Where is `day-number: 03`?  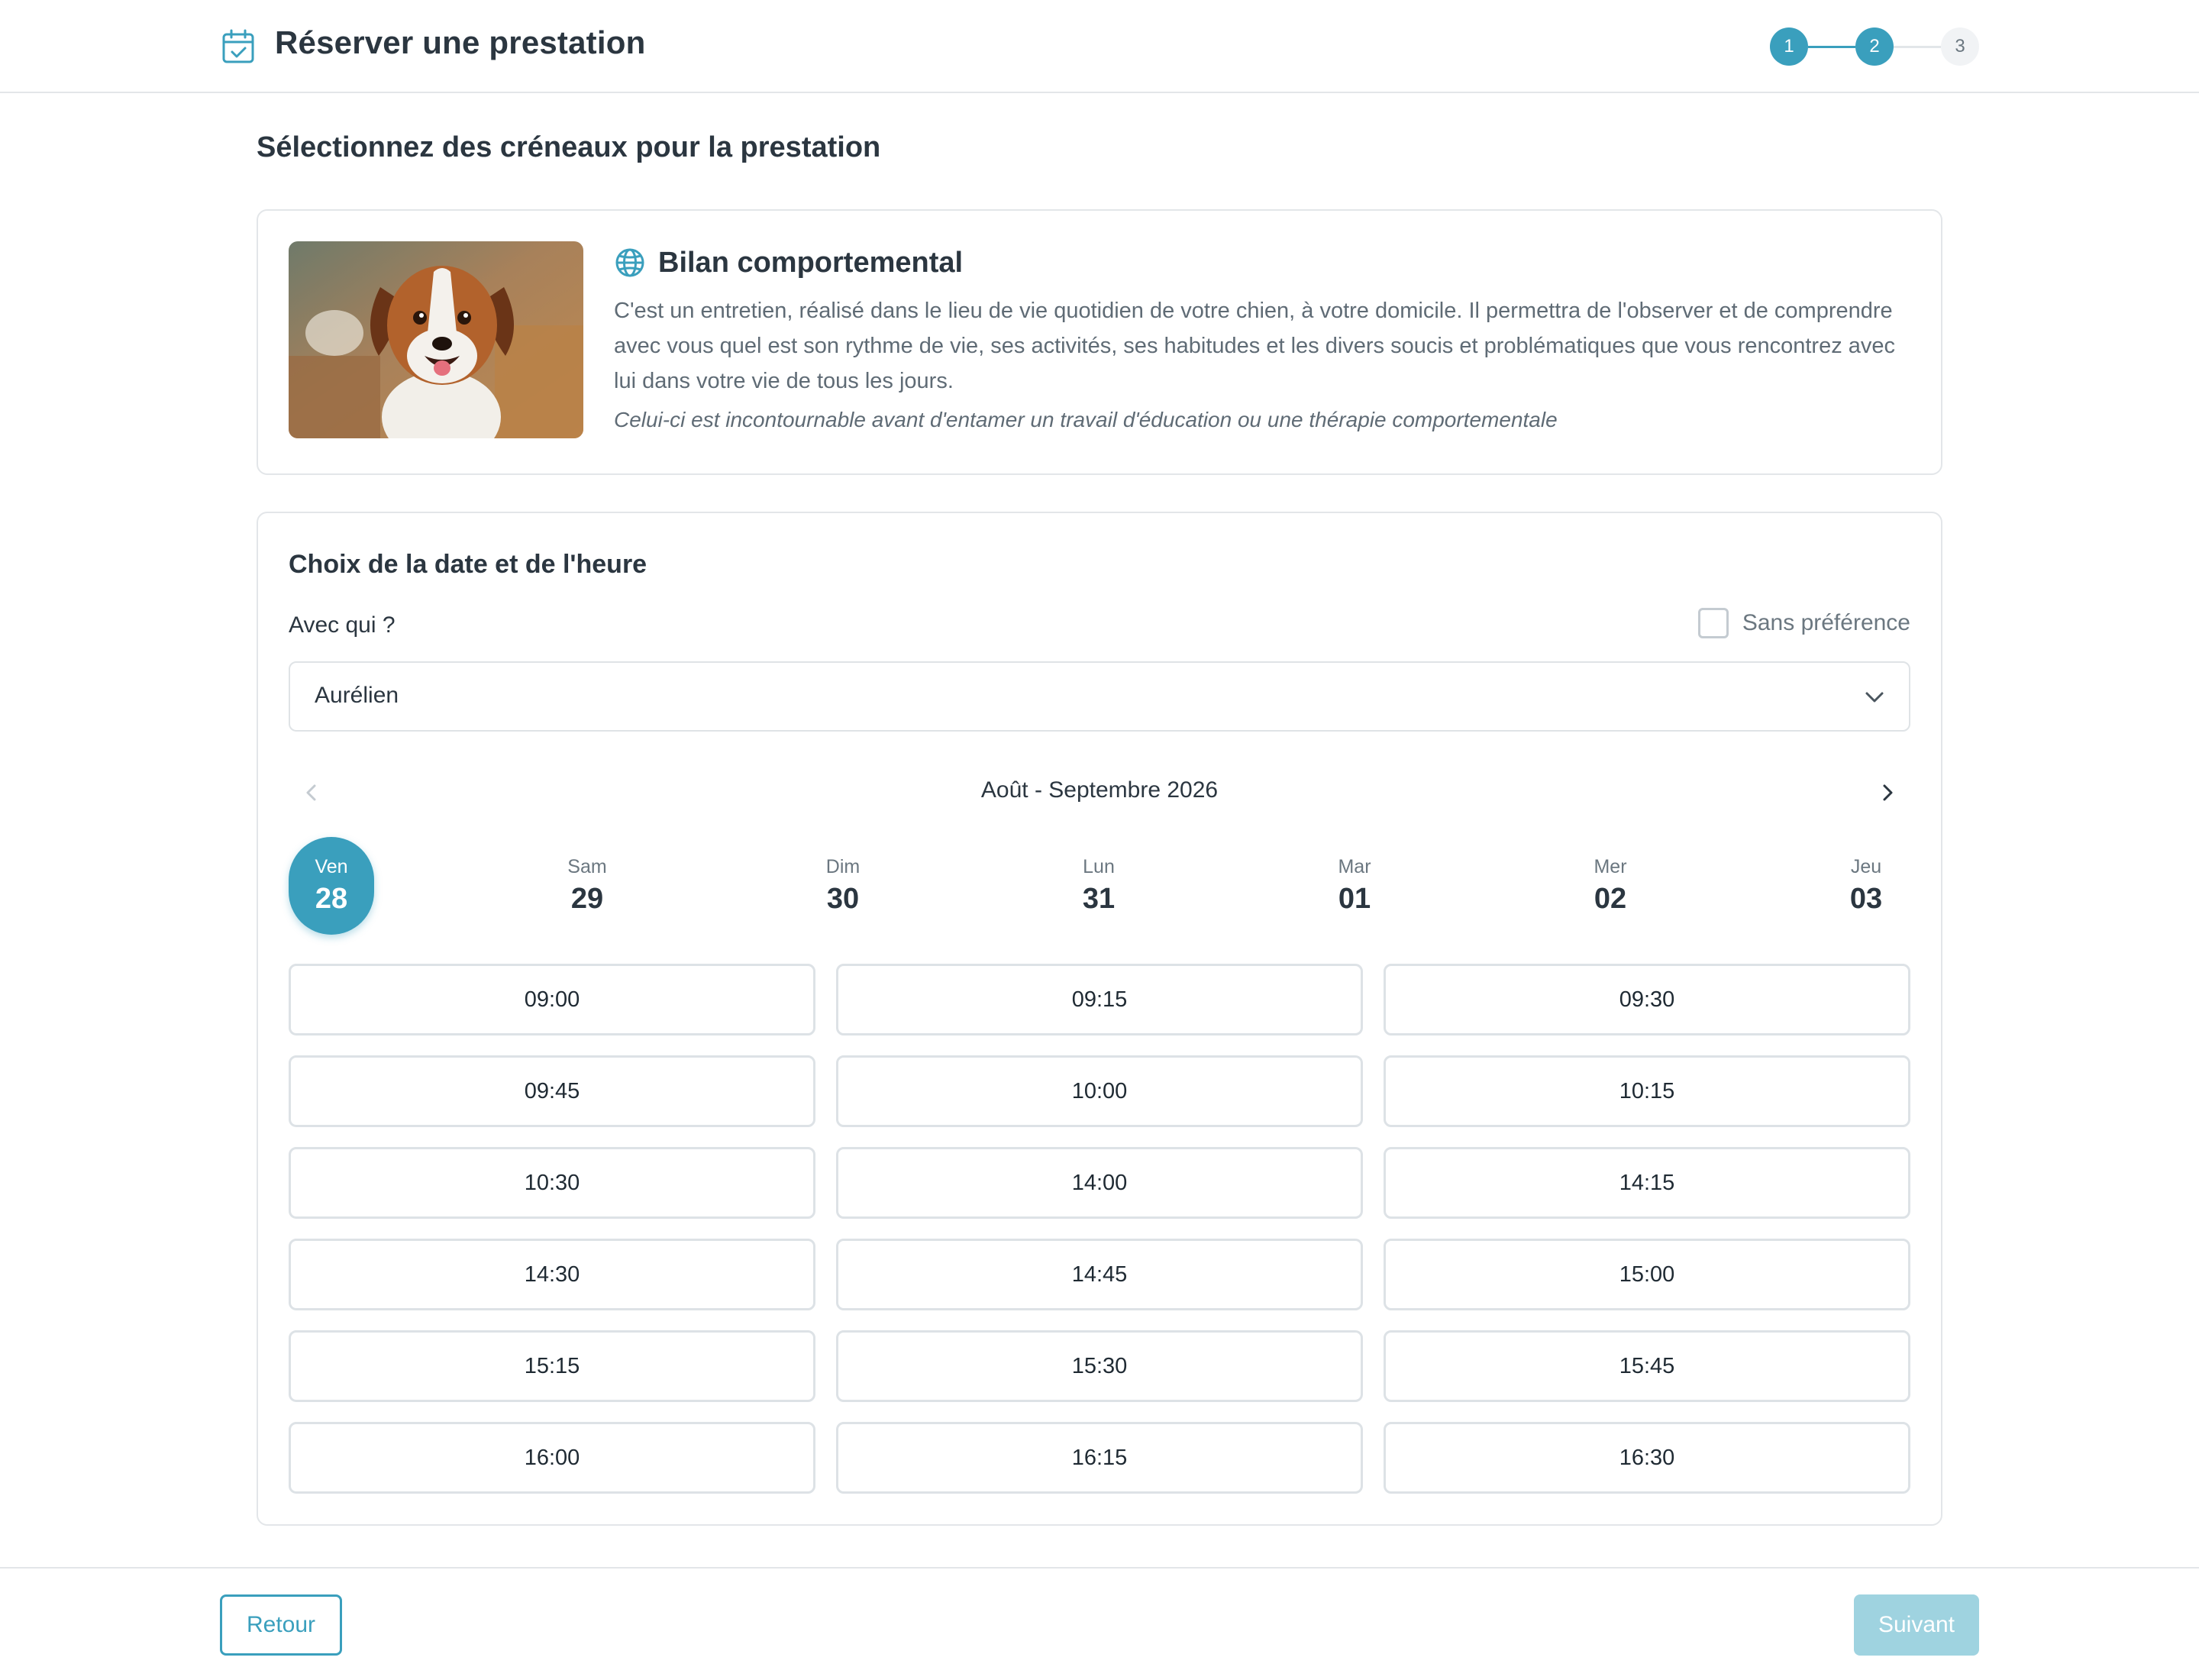 day-number: 03 is located at coordinates (1866, 899).